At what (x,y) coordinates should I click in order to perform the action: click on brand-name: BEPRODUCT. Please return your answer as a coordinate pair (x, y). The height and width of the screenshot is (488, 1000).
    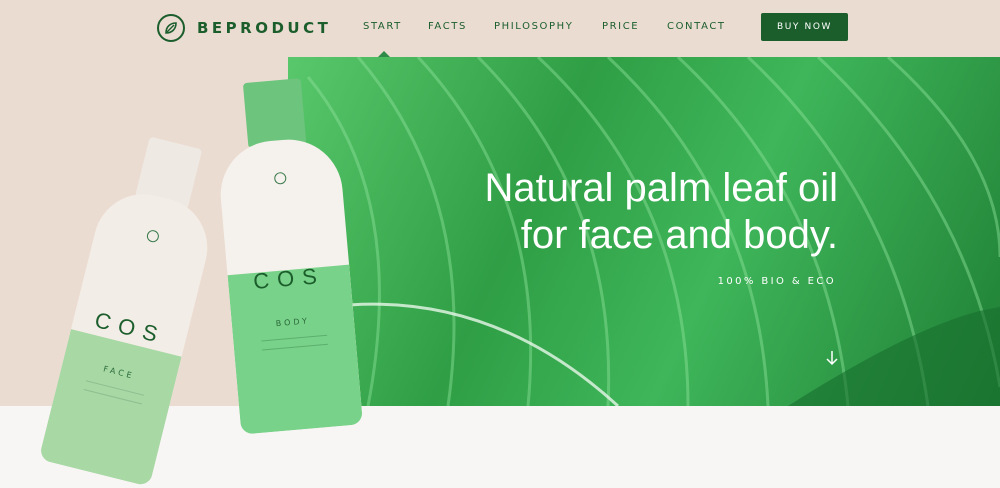
    Looking at the image, I should click on (264, 28).